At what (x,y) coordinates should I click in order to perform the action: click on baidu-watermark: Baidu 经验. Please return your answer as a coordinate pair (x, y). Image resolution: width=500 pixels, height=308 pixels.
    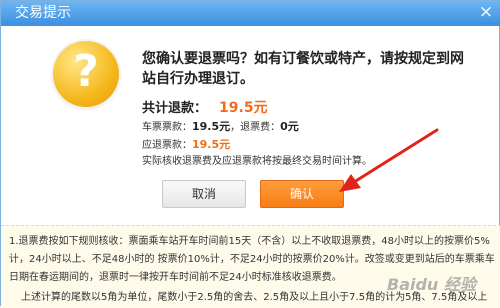
    Looking at the image, I should click on (431, 284).